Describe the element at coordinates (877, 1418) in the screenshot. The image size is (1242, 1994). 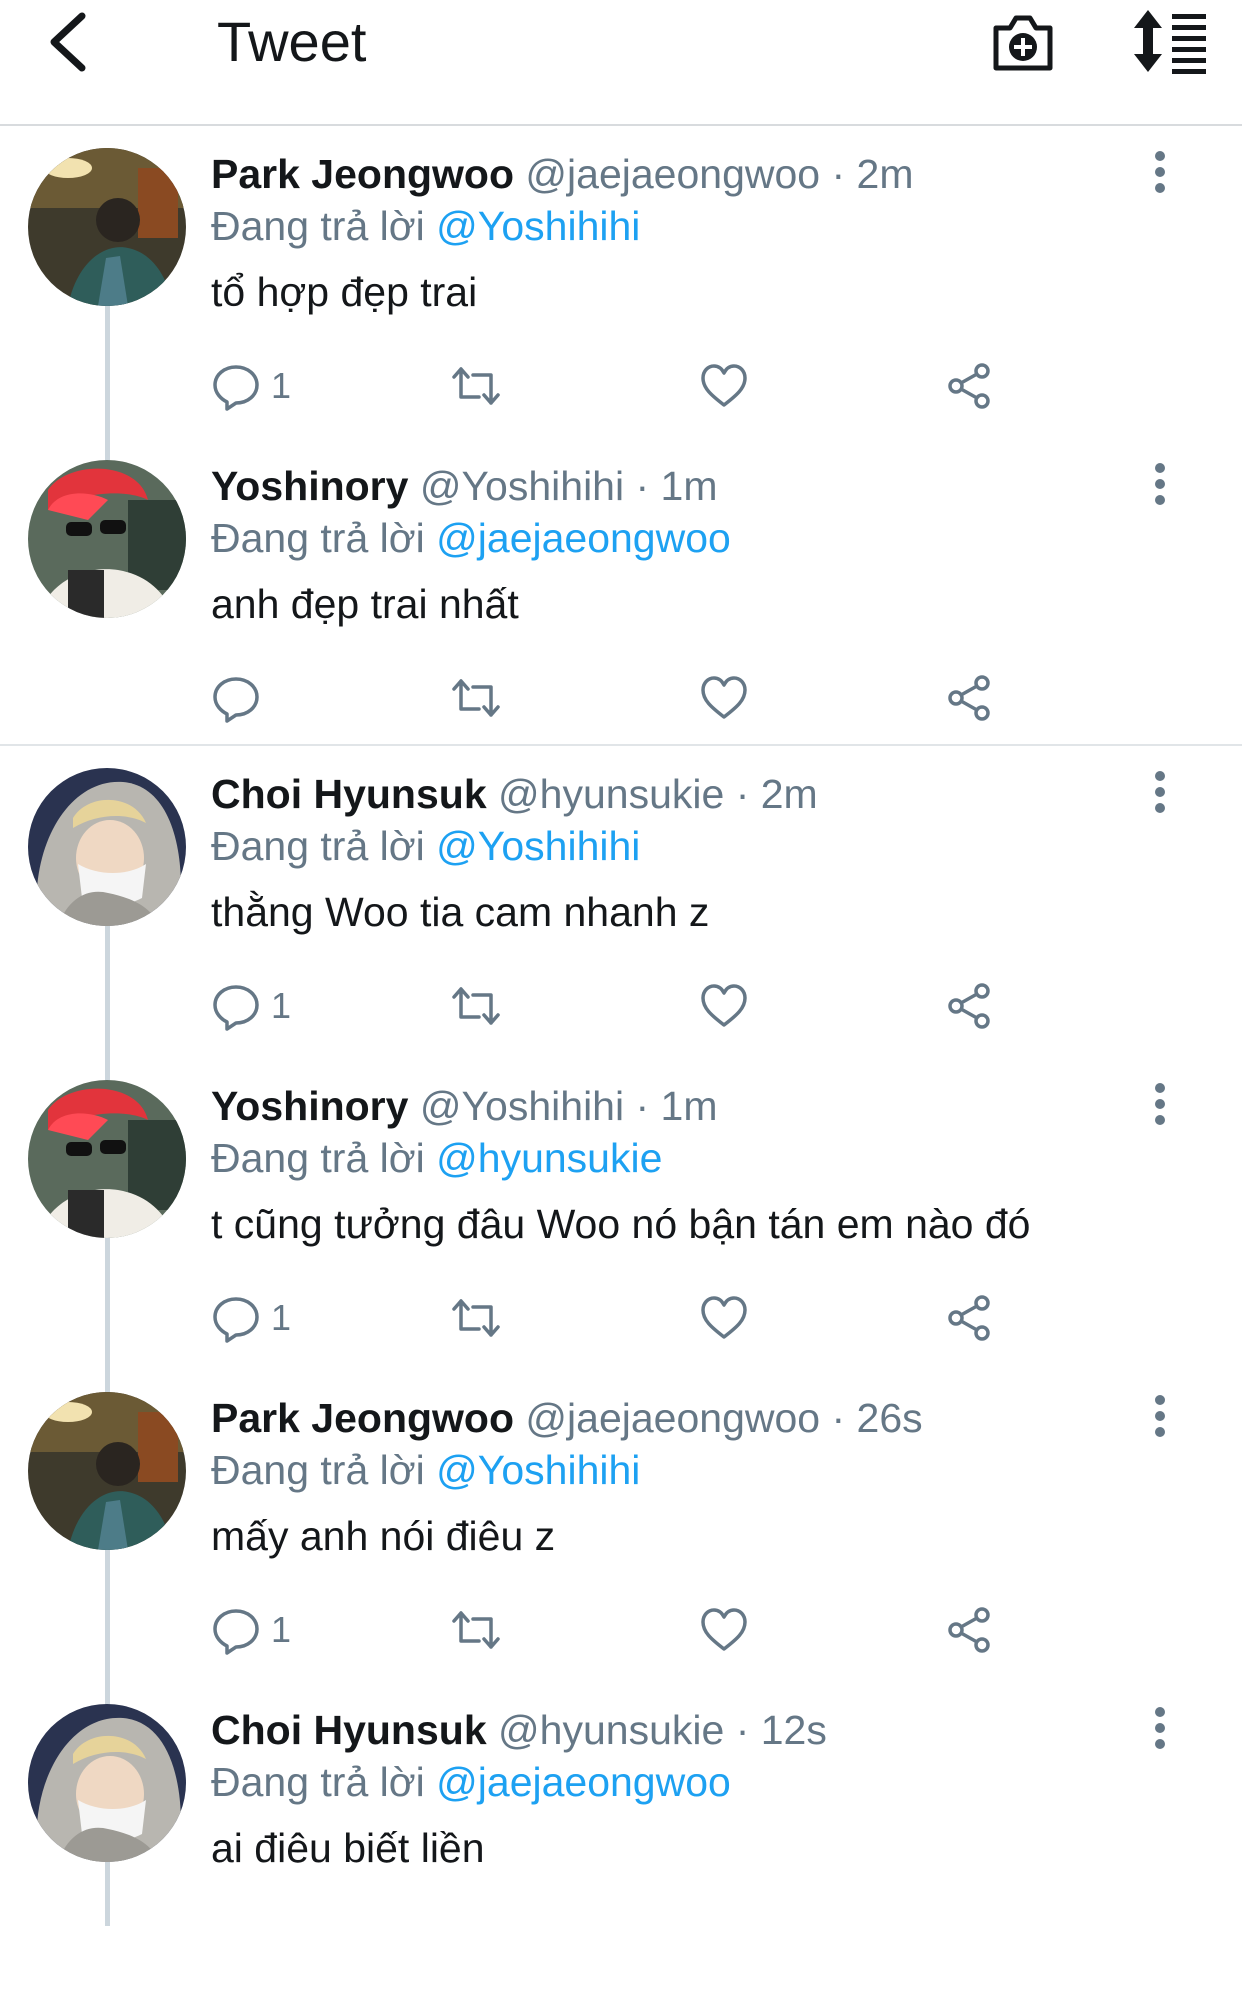
I see `tweet-time: · 26s` at that location.